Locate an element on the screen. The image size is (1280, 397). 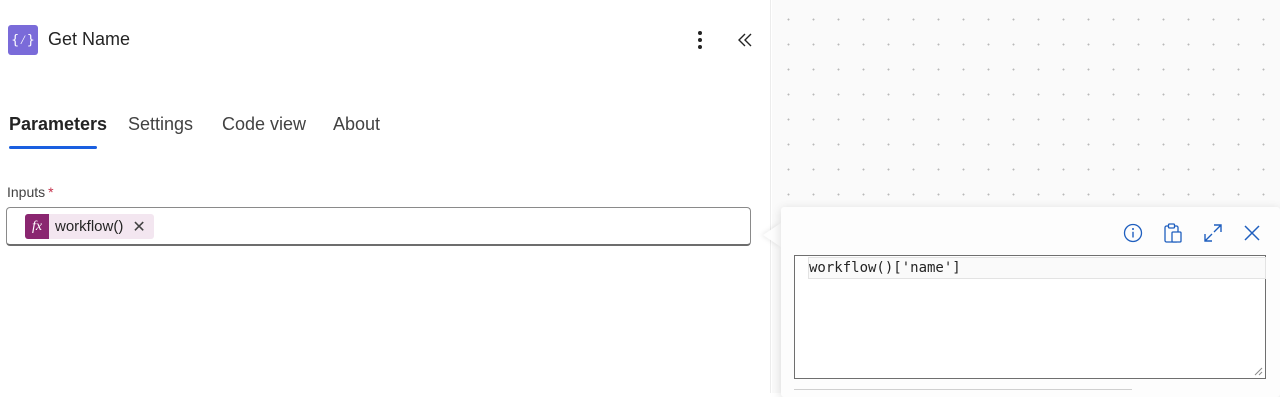
action-icon-glyph: {⁄} is located at coordinates (23, 40).